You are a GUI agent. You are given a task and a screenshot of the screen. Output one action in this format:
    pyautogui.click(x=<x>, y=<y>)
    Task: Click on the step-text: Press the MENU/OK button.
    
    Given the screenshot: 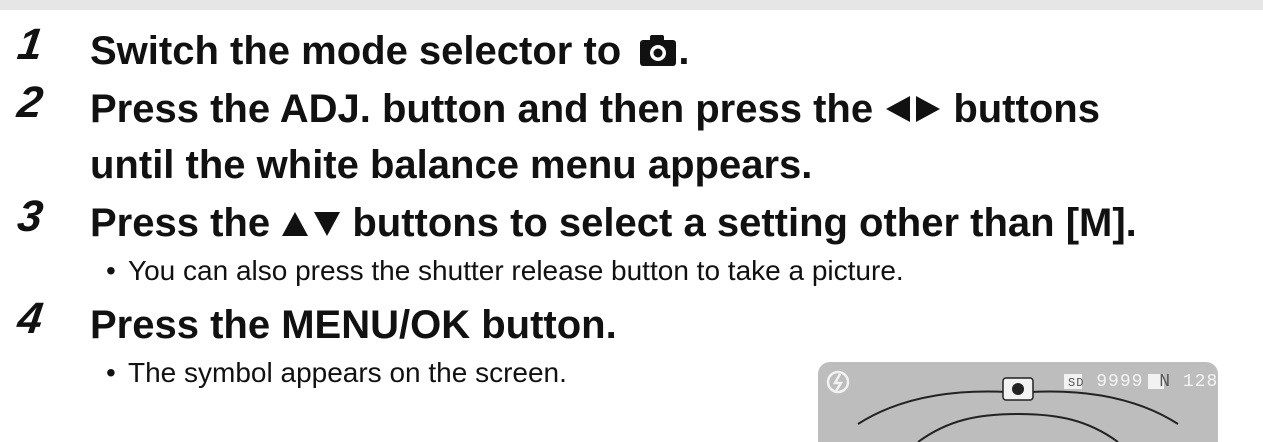 What is the action you would take?
    pyautogui.click(x=353, y=325)
    